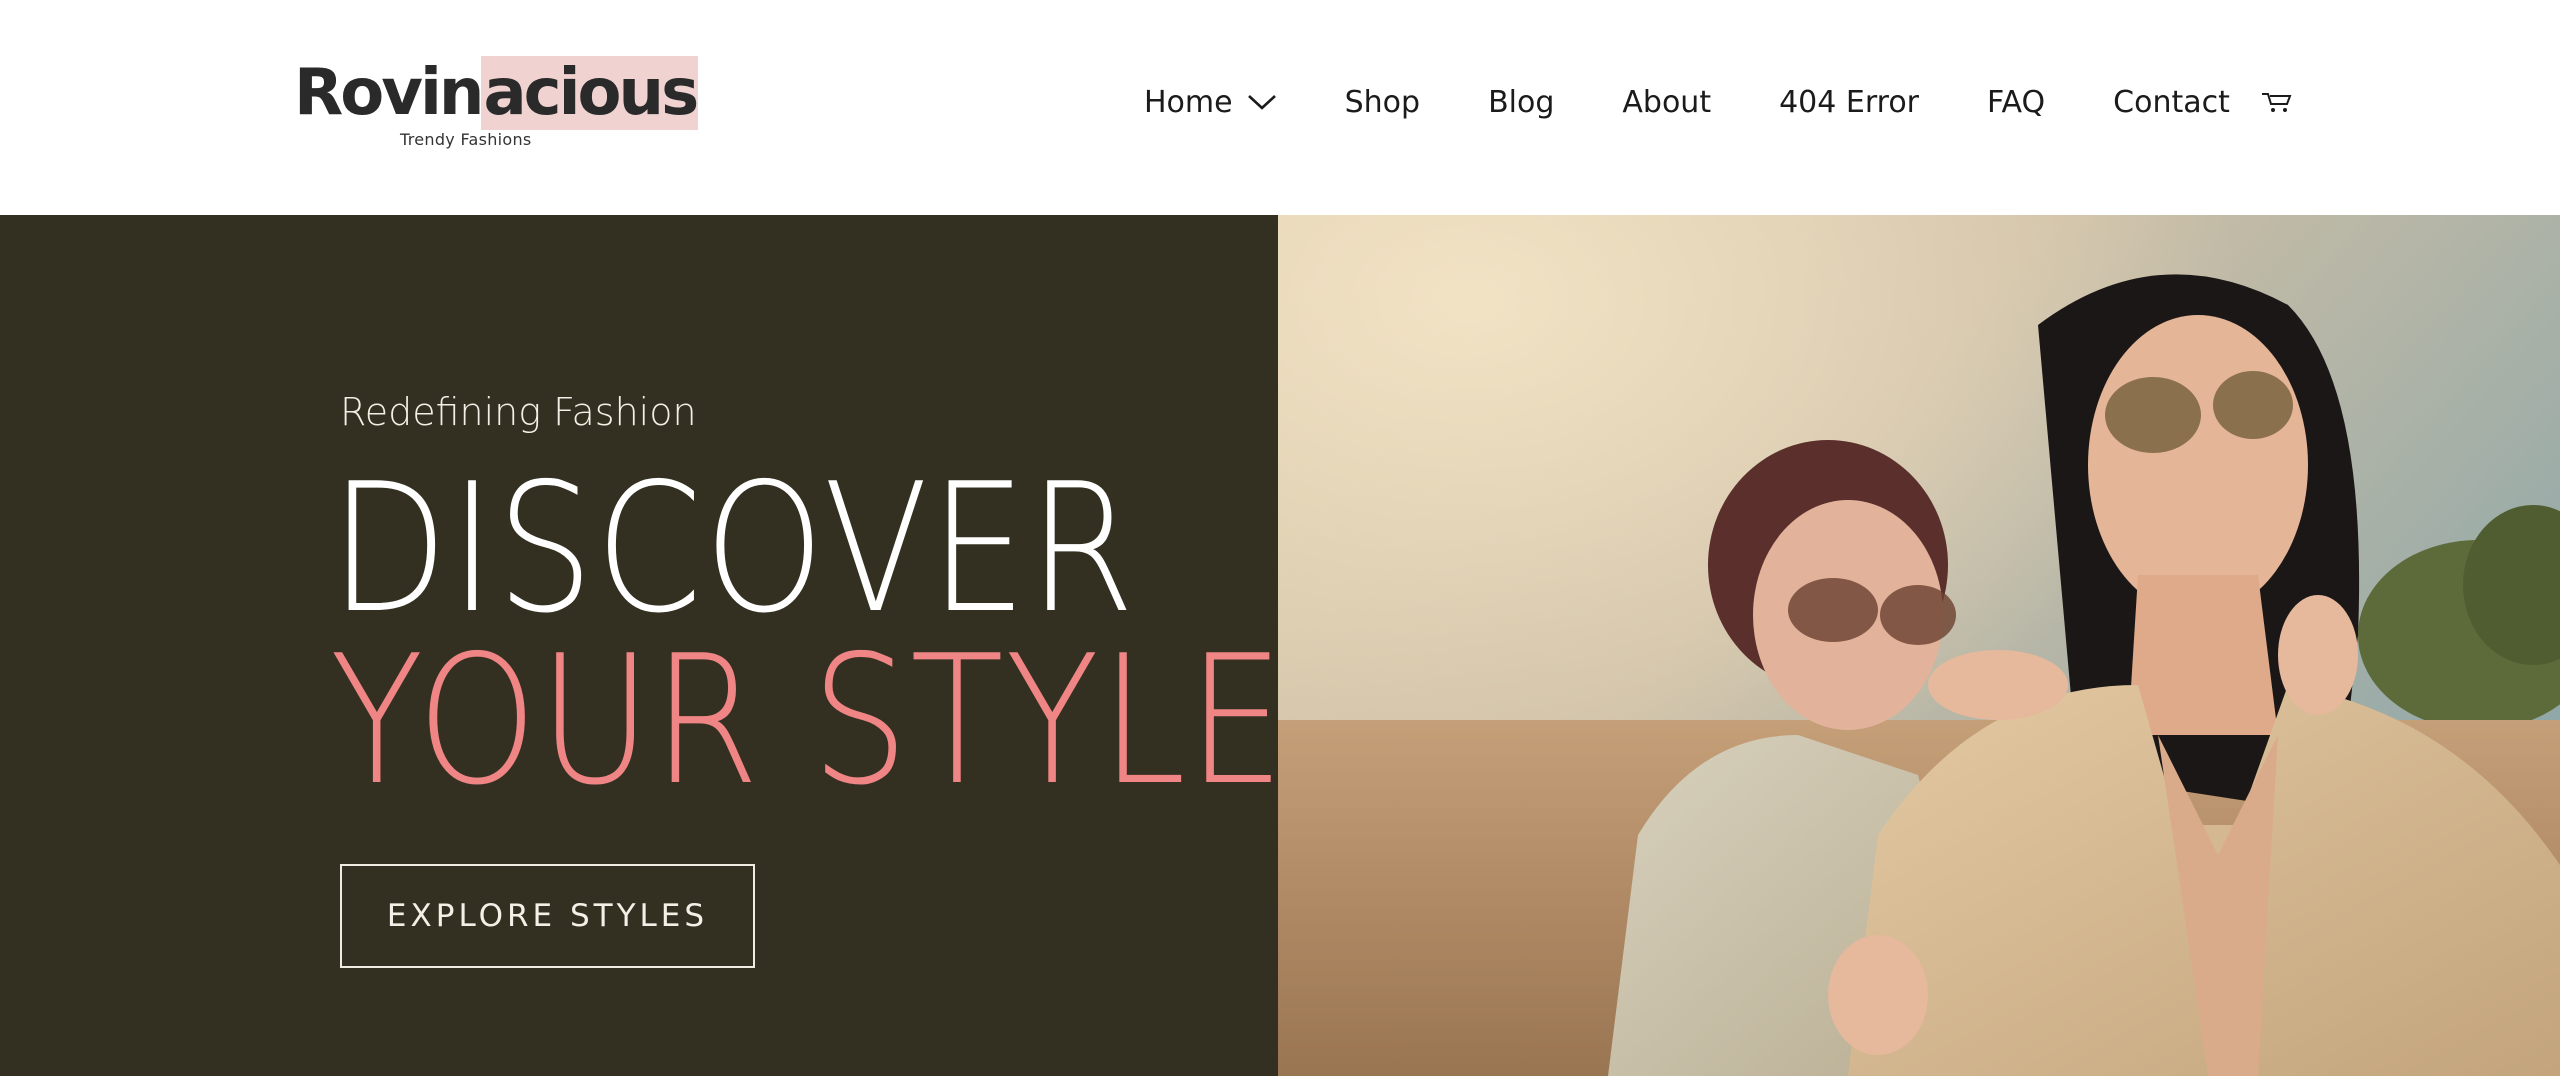 The width and height of the screenshot is (2560, 1076). What do you see at coordinates (733, 548) in the screenshot?
I see `hero-headline-line1: DISCOVER` at bounding box center [733, 548].